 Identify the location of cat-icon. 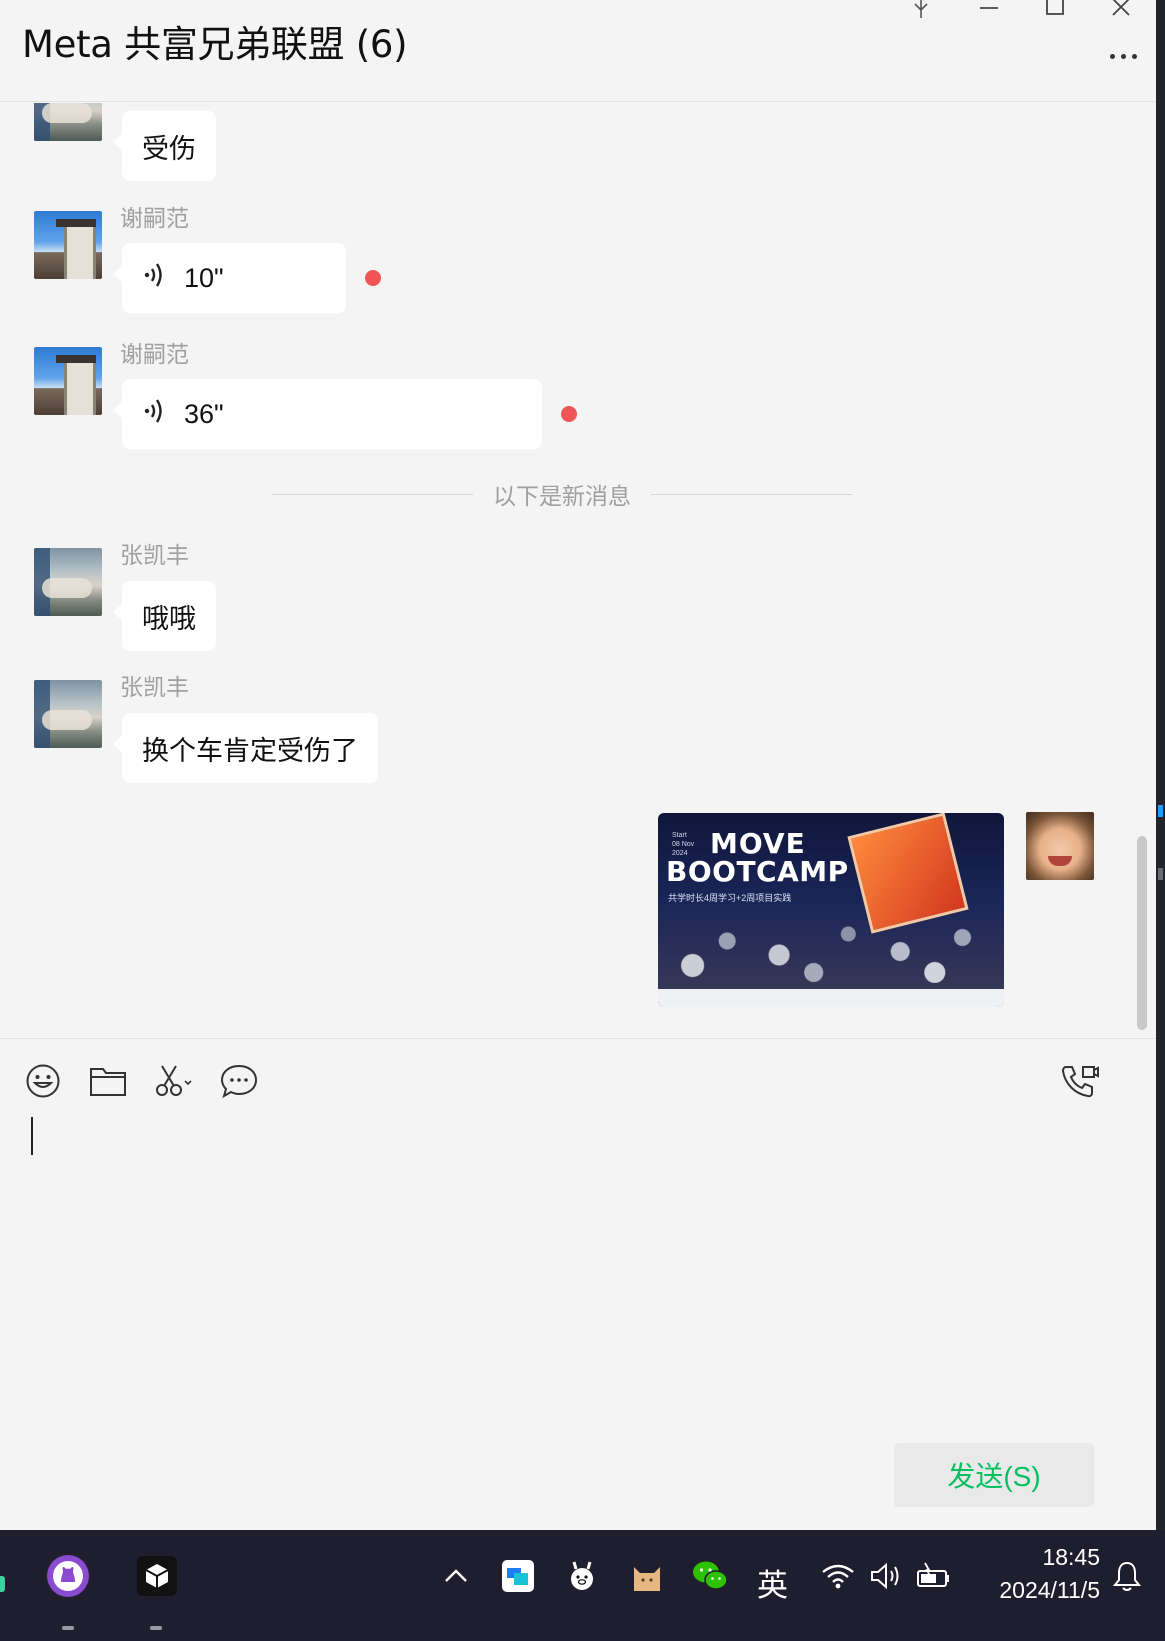
(647, 1576).